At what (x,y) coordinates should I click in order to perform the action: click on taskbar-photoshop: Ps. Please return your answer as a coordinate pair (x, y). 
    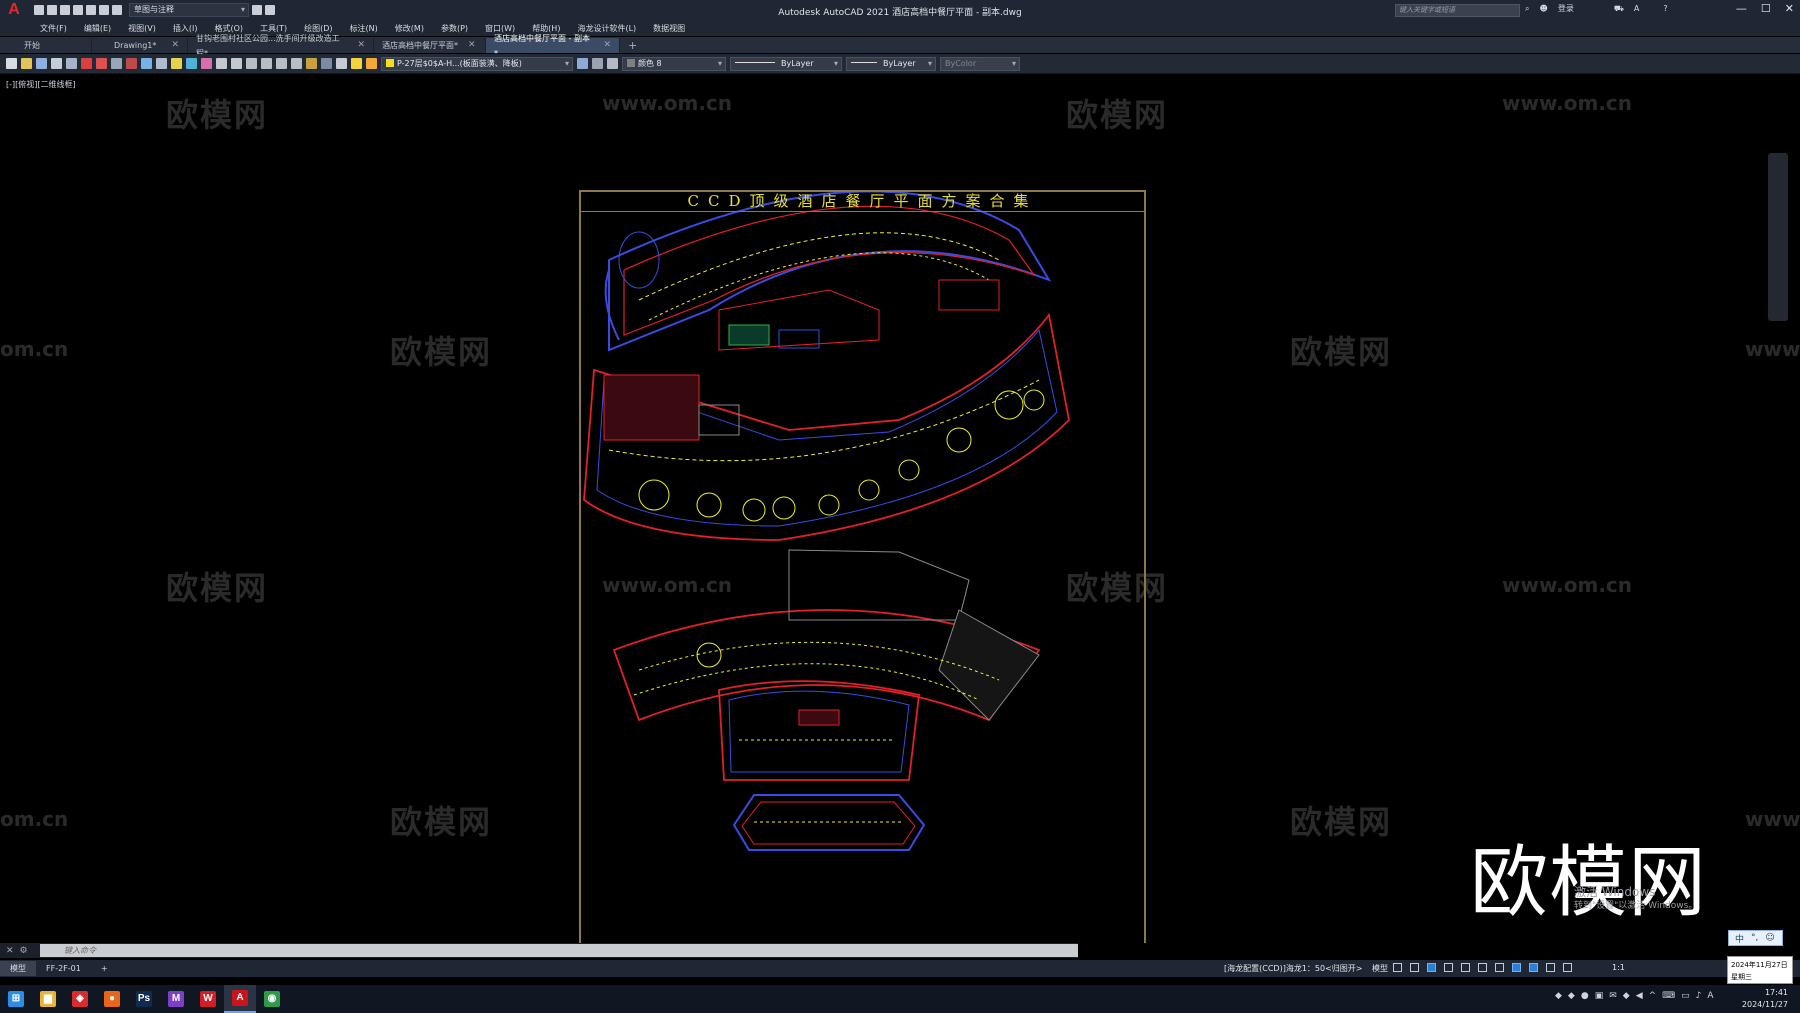
    Looking at the image, I should click on (144, 999).